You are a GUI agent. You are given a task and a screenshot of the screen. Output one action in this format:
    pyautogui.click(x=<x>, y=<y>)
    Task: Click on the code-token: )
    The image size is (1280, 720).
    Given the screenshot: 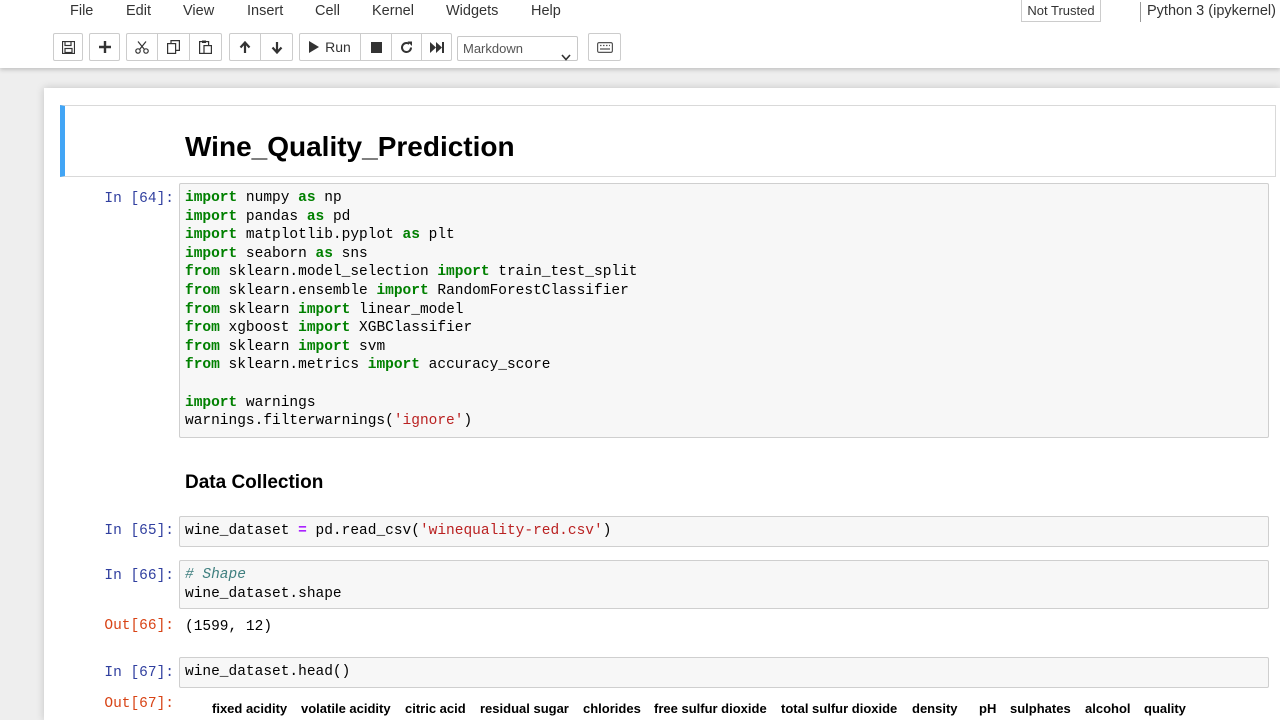 What is the action you would take?
    pyautogui.click(x=468, y=421)
    